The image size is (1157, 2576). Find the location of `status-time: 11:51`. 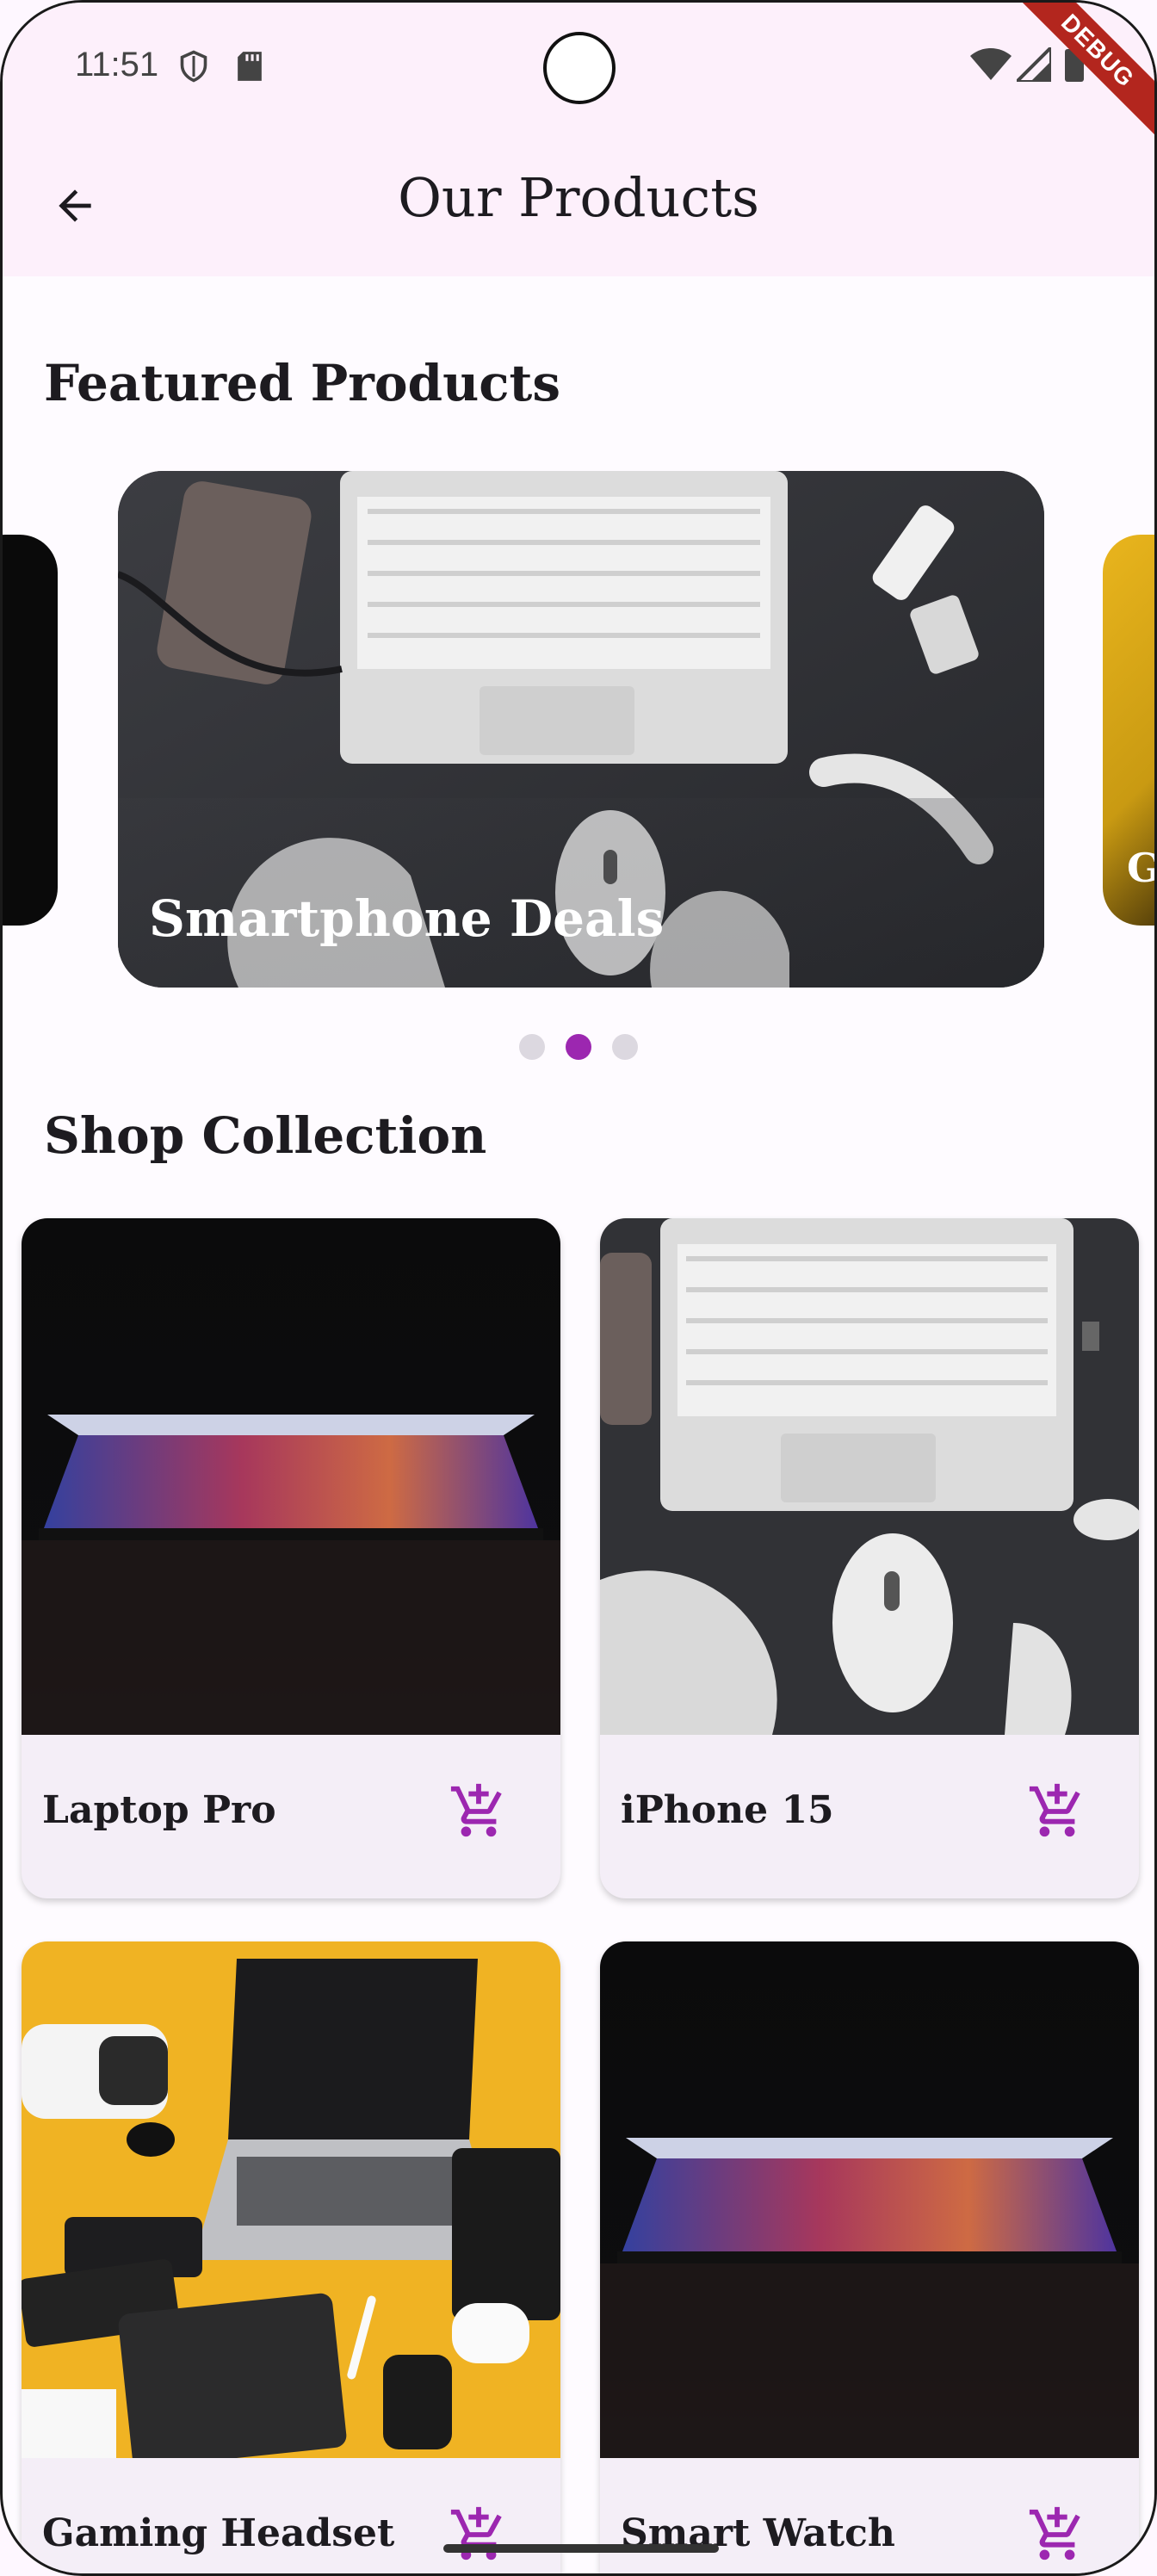

status-time: 11:51 is located at coordinates (117, 65).